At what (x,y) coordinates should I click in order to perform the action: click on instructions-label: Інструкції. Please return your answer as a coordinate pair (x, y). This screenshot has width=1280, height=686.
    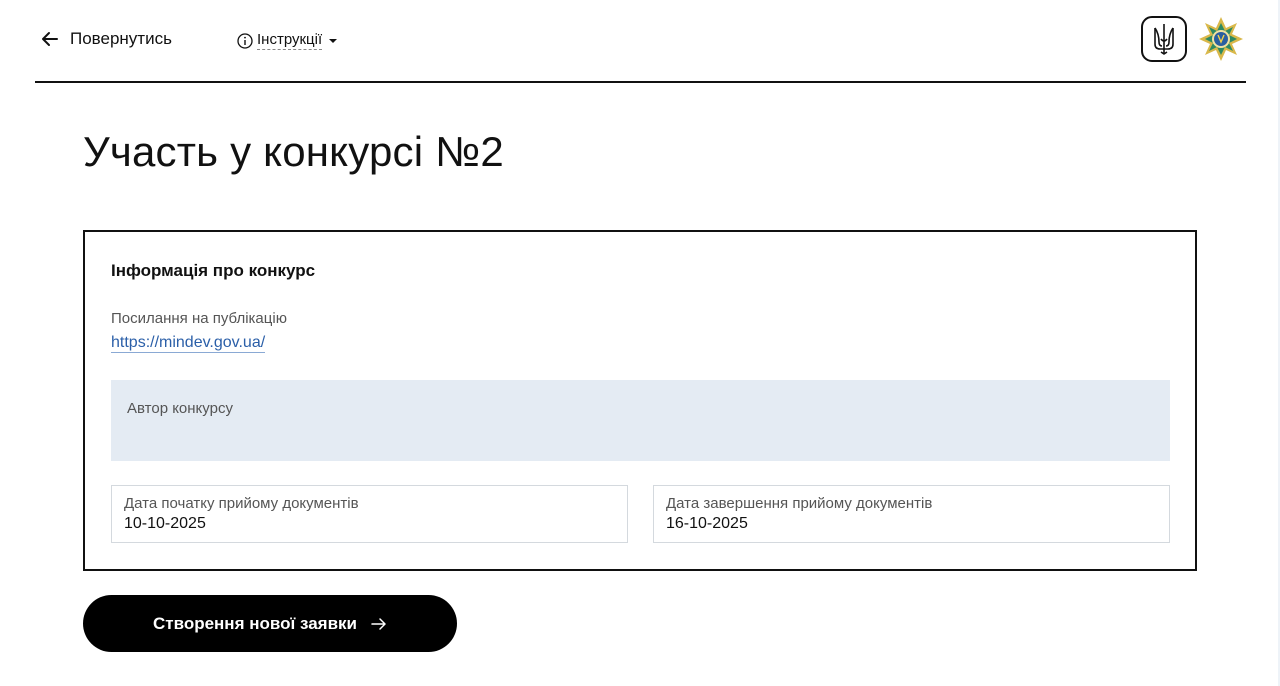
    Looking at the image, I should click on (290, 40).